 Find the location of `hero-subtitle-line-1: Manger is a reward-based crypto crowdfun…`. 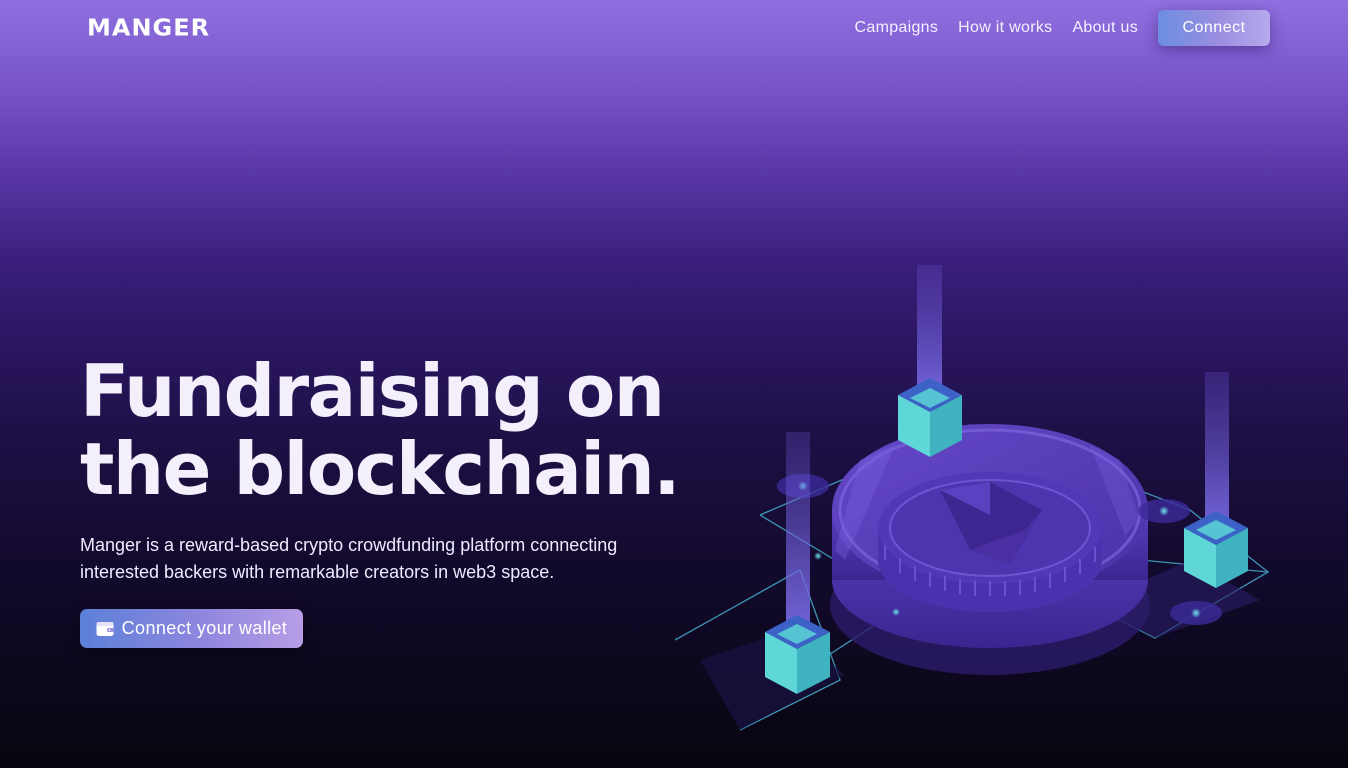

hero-subtitle-line-1: Manger is a reward-based crypto crowdfun… is located at coordinates (349, 545).